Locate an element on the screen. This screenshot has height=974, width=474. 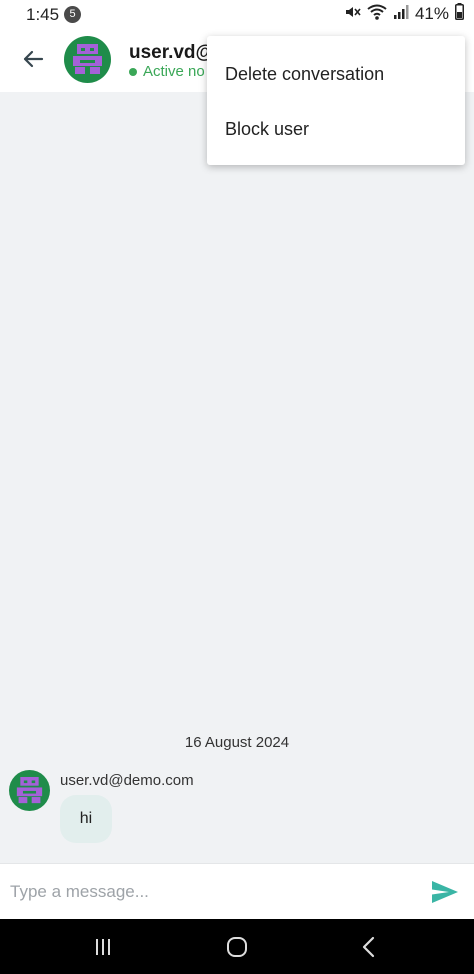
mute-icon is located at coordinates (352, 14).